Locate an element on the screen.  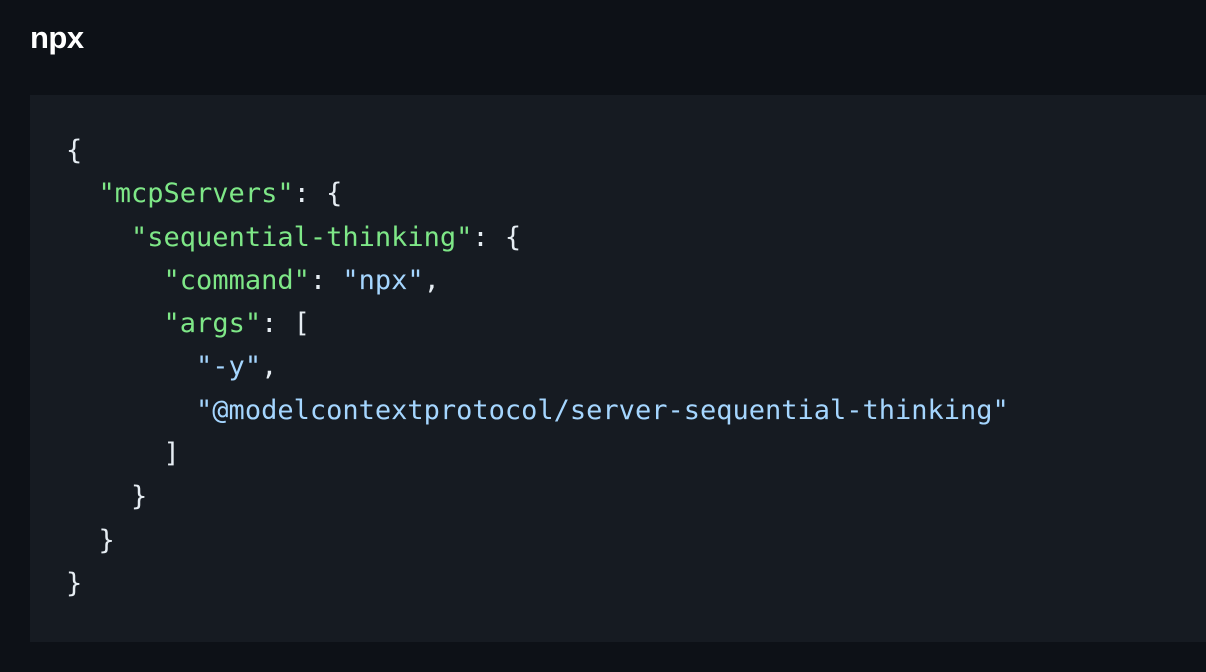
json-key-command: "command" is located at coordinates (236, 280).